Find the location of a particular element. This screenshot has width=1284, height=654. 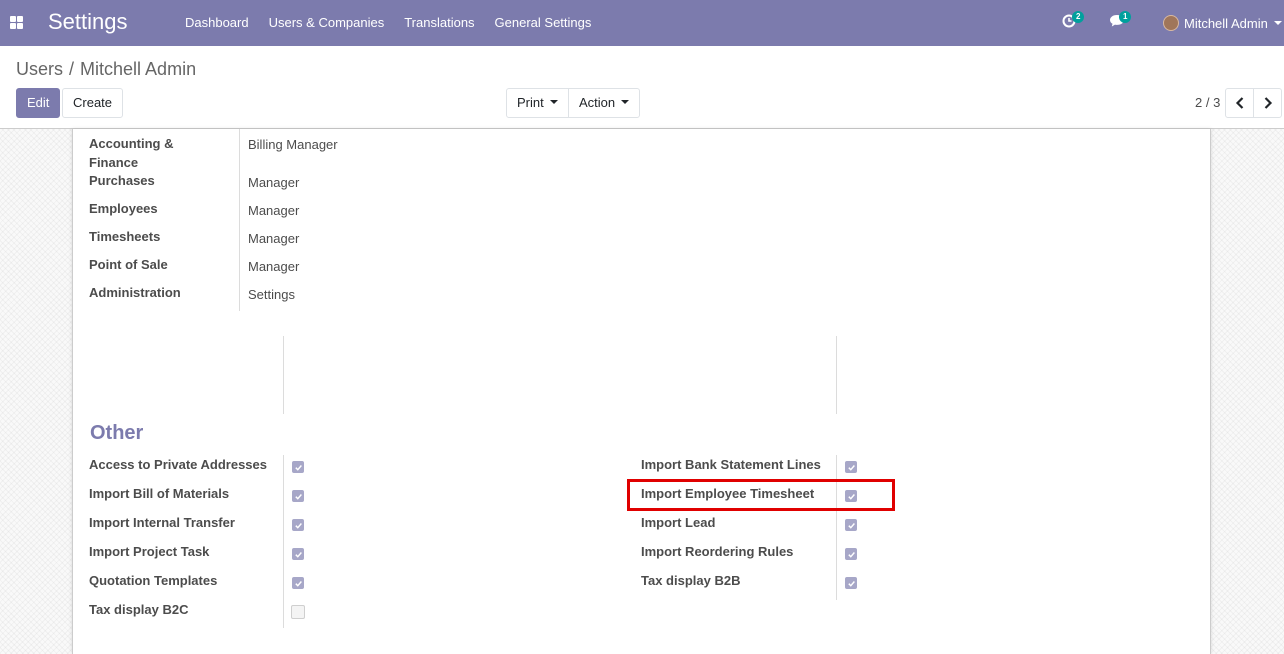

action-dropdown-button: Action is located at coordinates (604, 103).